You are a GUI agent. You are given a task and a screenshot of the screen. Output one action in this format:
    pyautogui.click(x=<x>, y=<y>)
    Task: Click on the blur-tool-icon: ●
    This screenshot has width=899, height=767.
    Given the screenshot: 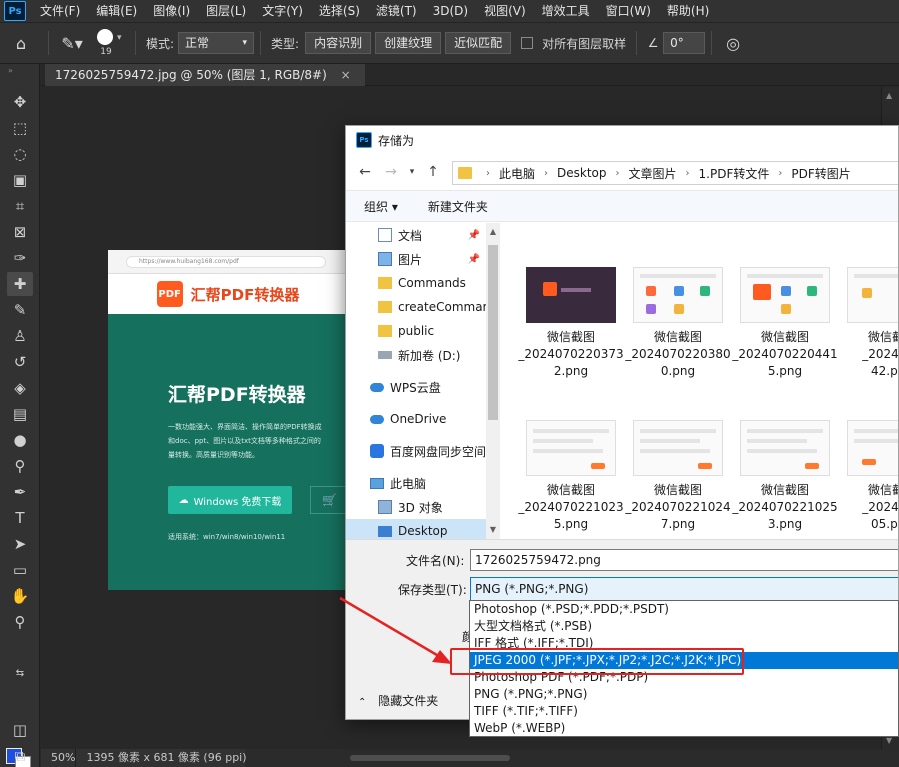 What is the action you would take?
    pyautogui.click(x=20, y=440)
    